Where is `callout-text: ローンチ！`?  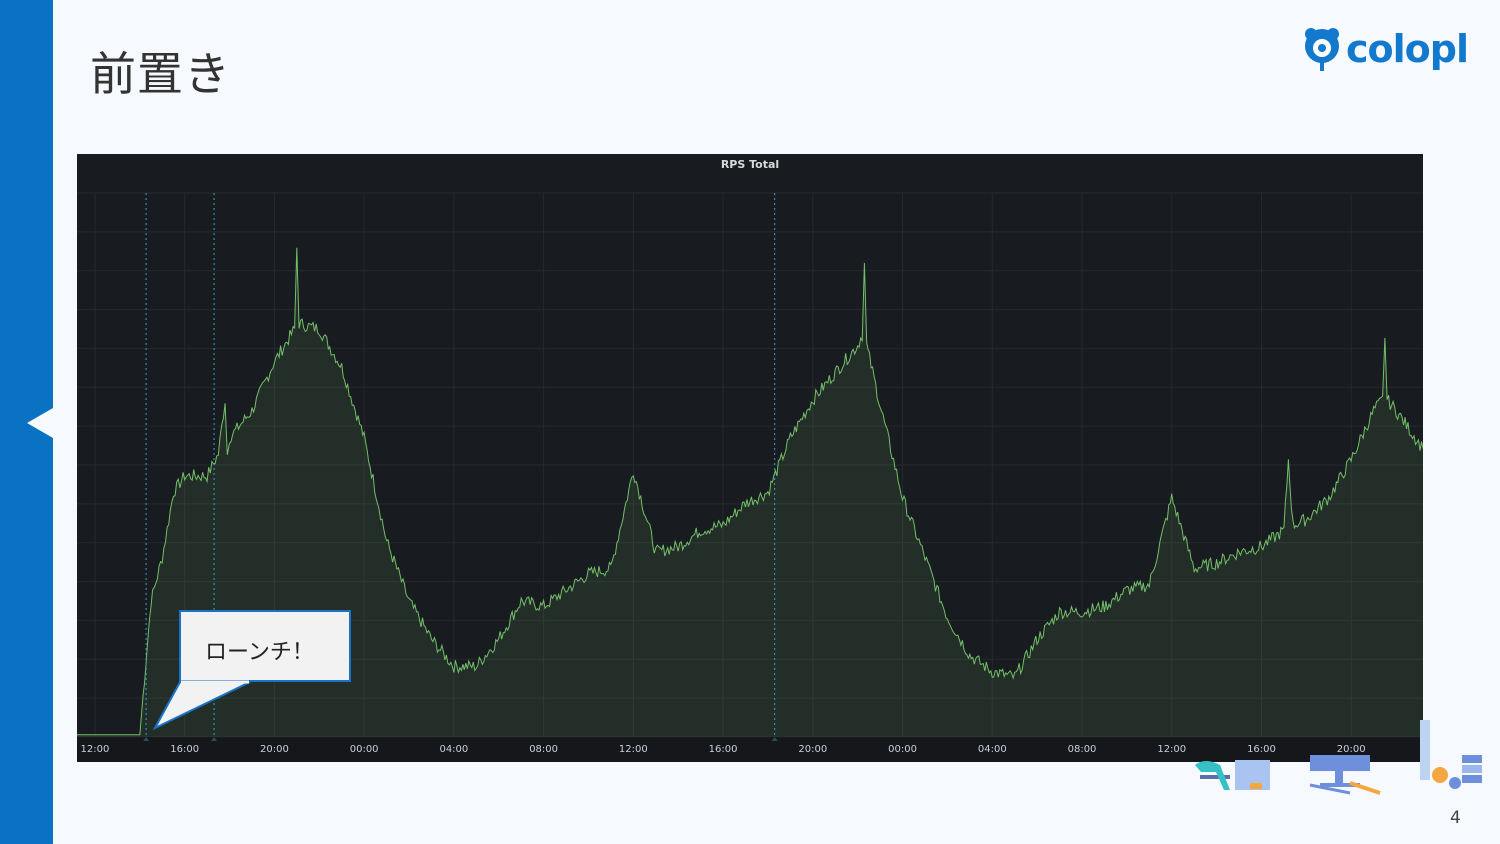
callout-text: ローンチ！ is located at coordinates (259, 652).